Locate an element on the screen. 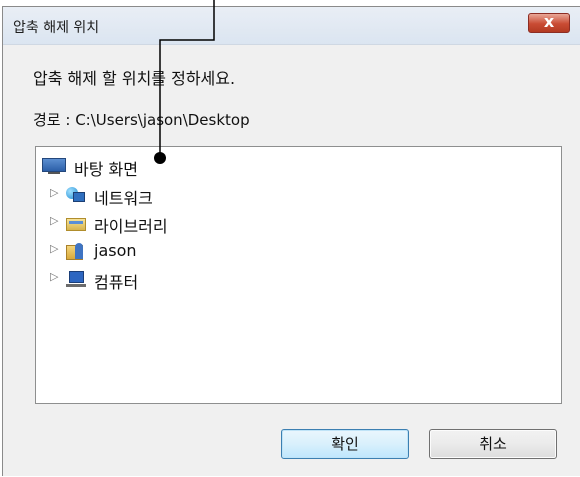  callout-line is located at coordinates (187, 79).